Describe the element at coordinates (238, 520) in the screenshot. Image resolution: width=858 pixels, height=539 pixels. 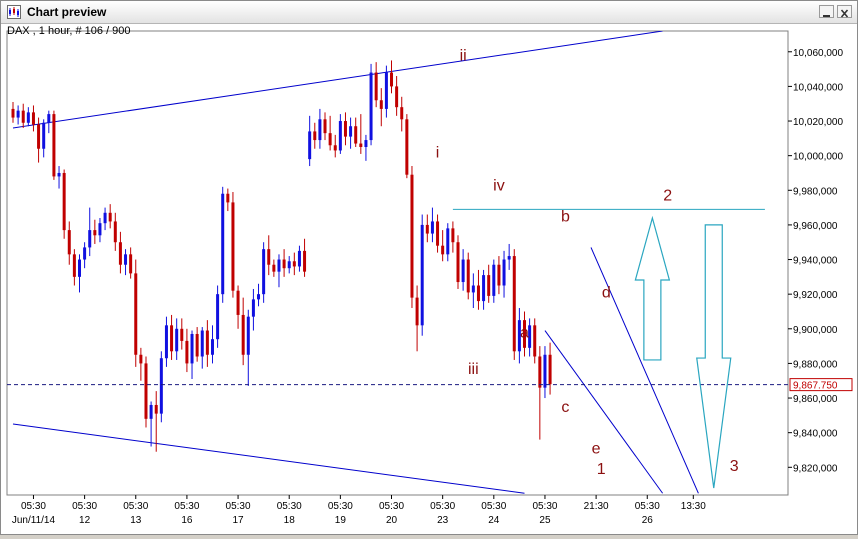
I see `x-tick-label-date: 17` at that location.